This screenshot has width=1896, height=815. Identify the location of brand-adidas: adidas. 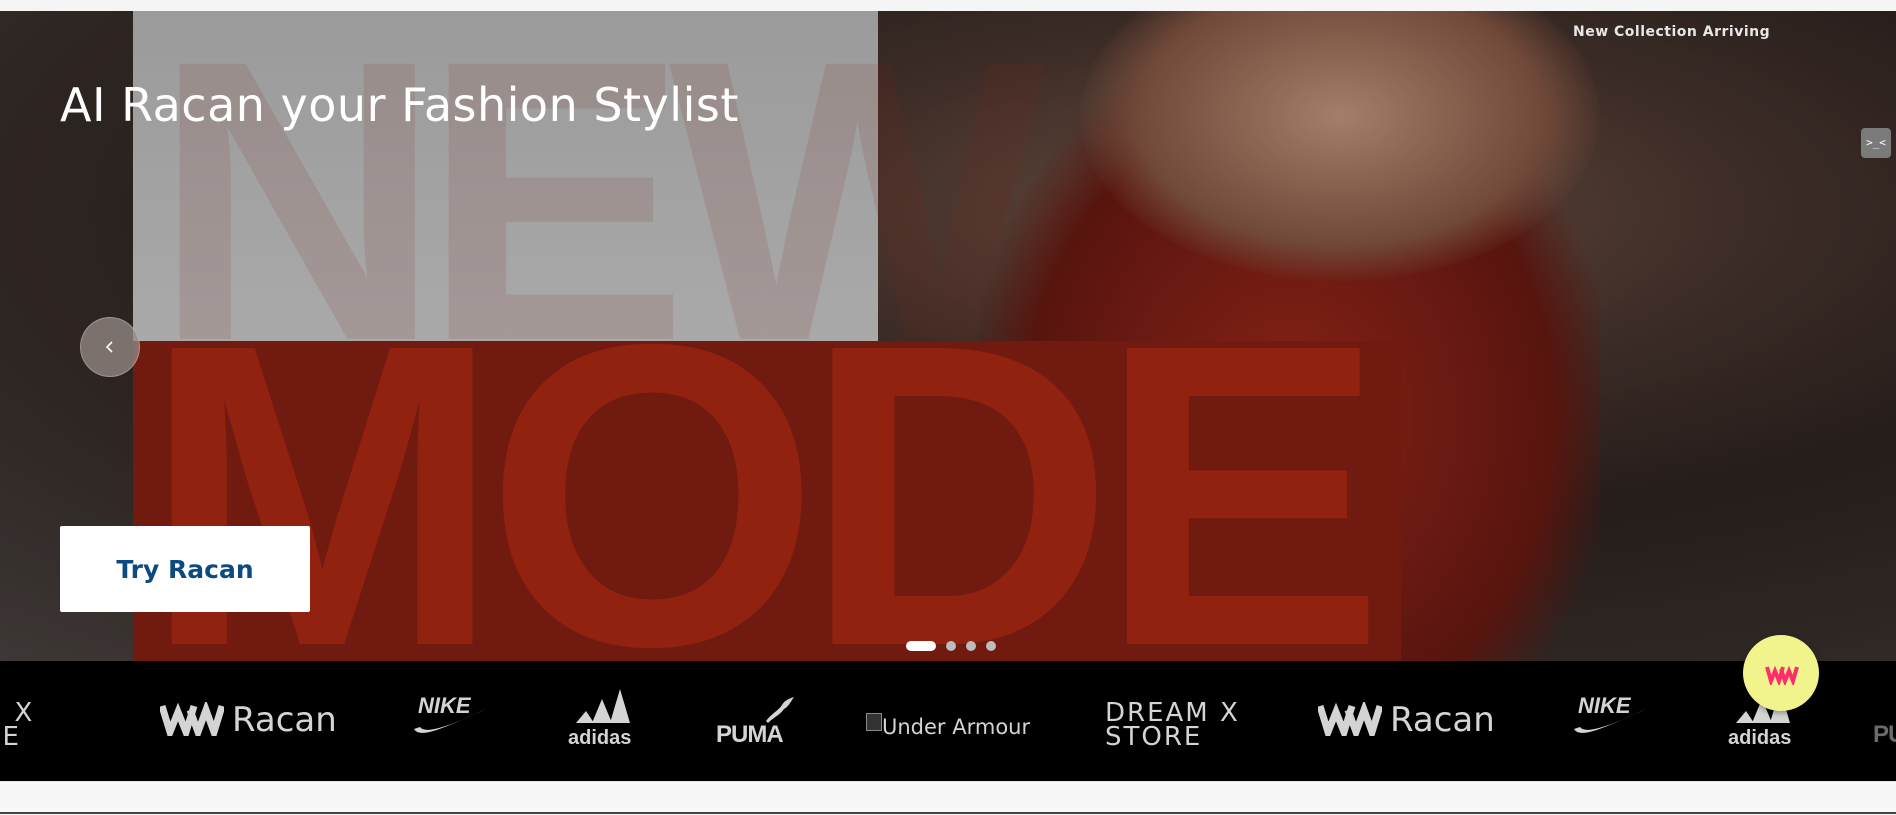
(603, 722).